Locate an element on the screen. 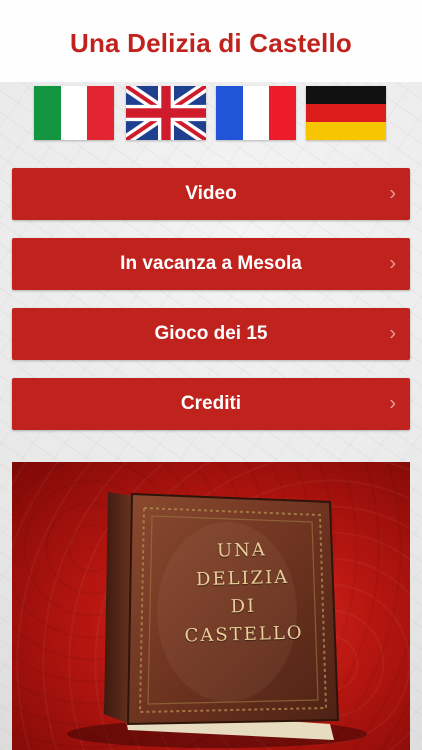  book-title-line: DI is located at coordinates (243, 606).